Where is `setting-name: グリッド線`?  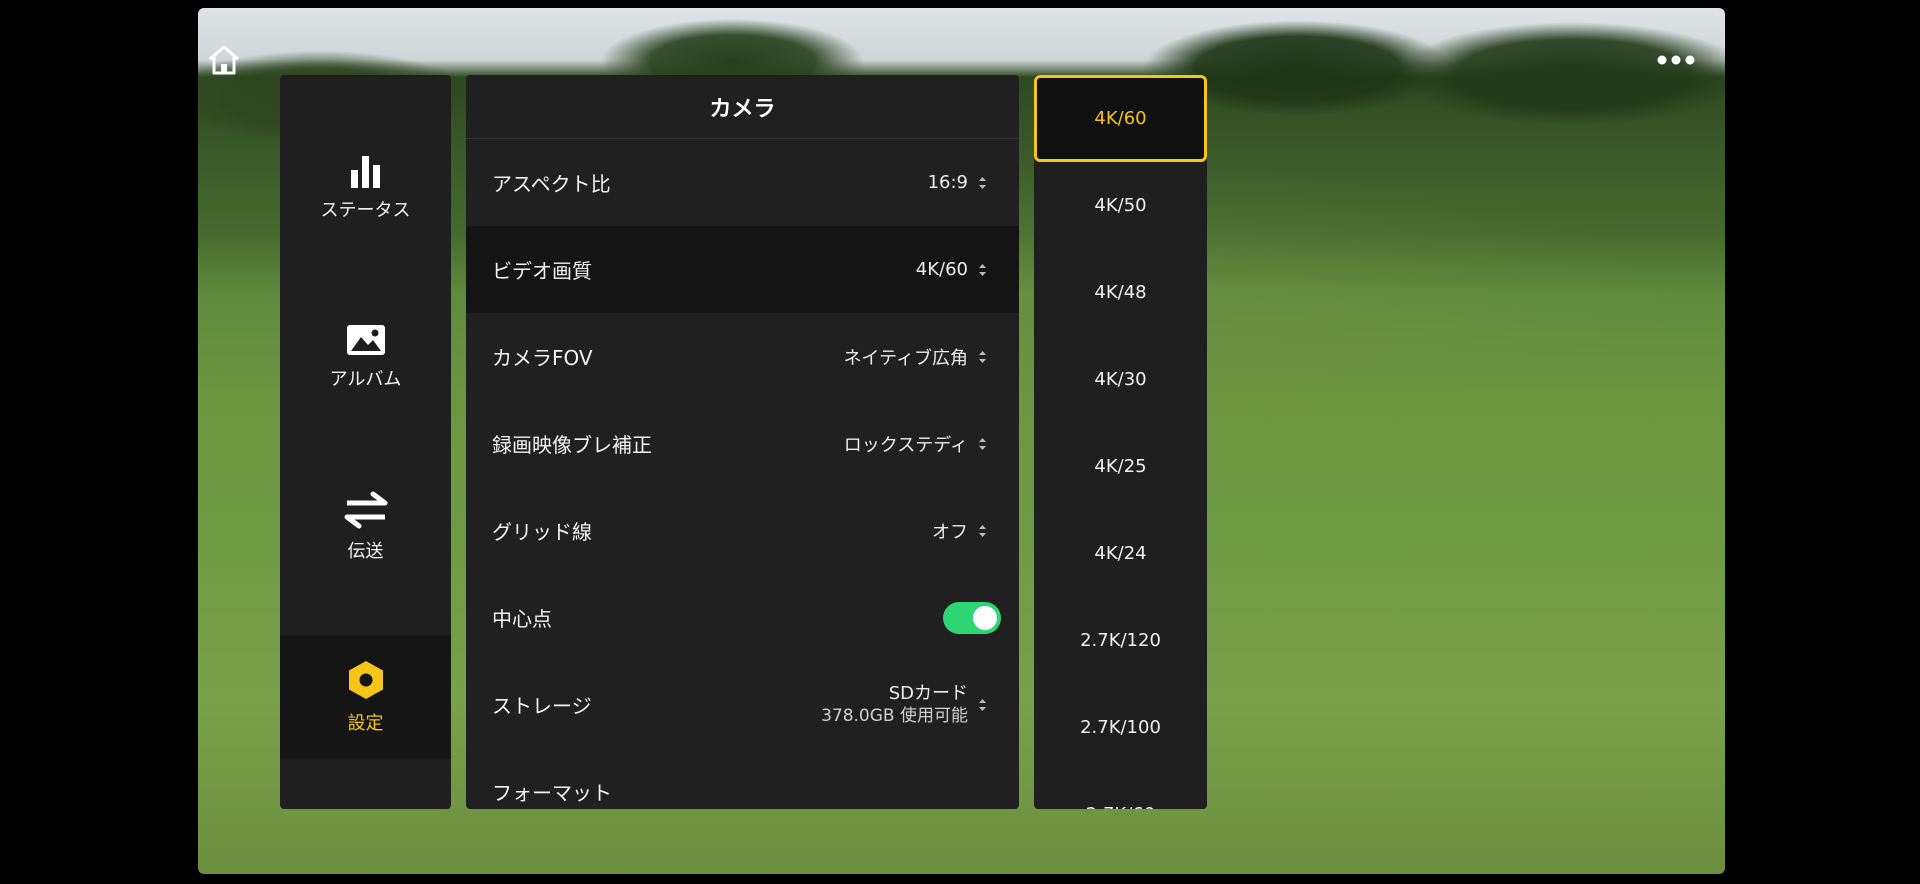 setting-name: グリッド線 is located at coordinates (542, 532).